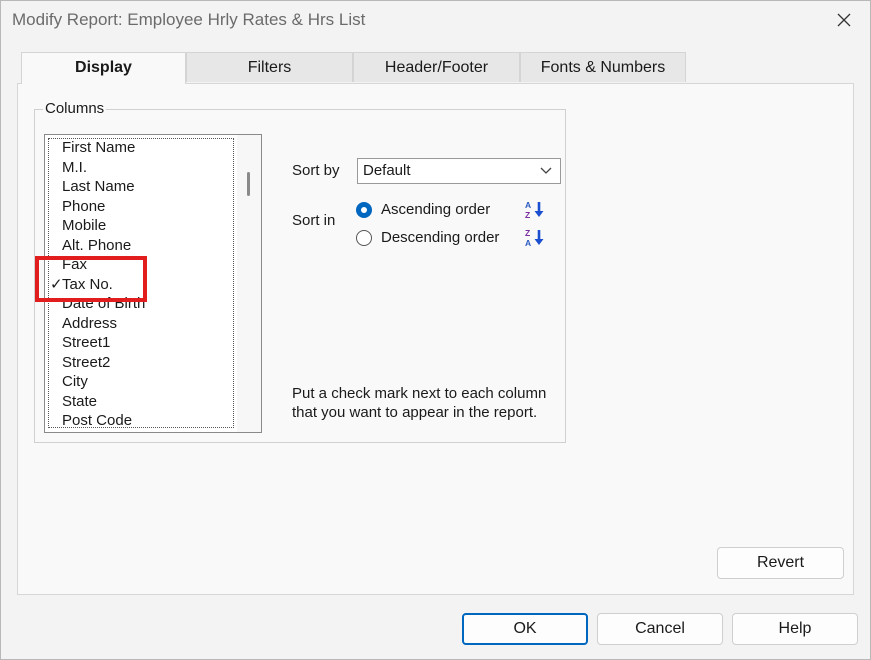 This screenshot has width=871, height=660. I want to click on column-item: Last Name, so click(139, 187).